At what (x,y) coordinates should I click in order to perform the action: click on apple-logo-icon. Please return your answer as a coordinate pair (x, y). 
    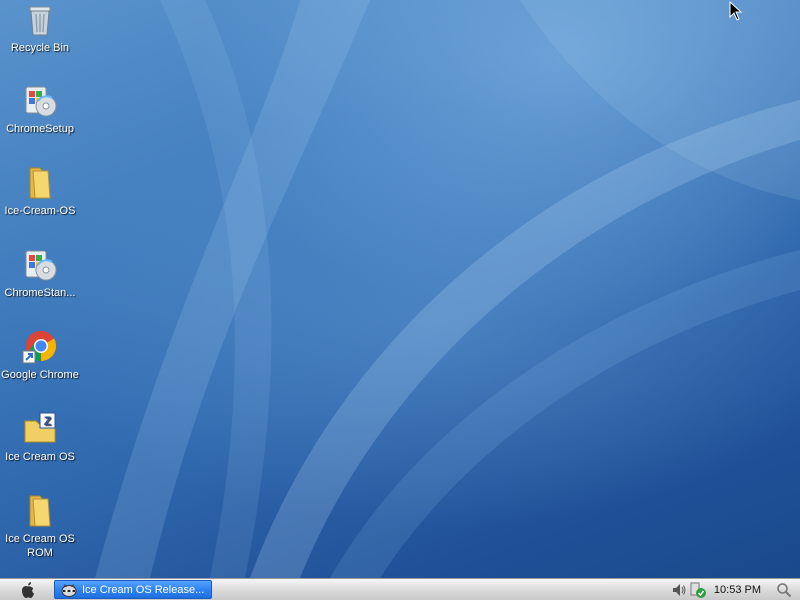
    Looking at the image, I should click on (28, 589).